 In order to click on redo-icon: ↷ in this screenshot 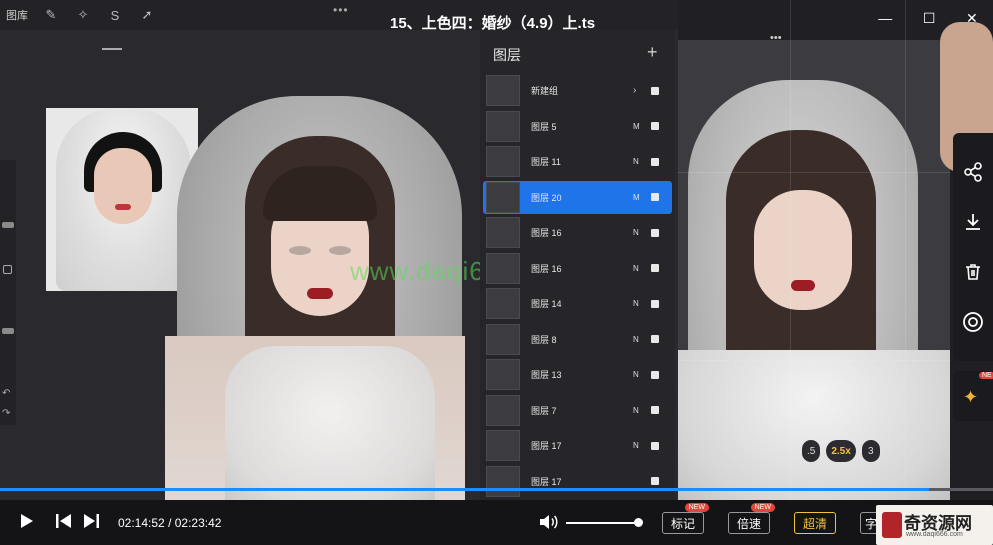, I will do `click(6, 413)`.